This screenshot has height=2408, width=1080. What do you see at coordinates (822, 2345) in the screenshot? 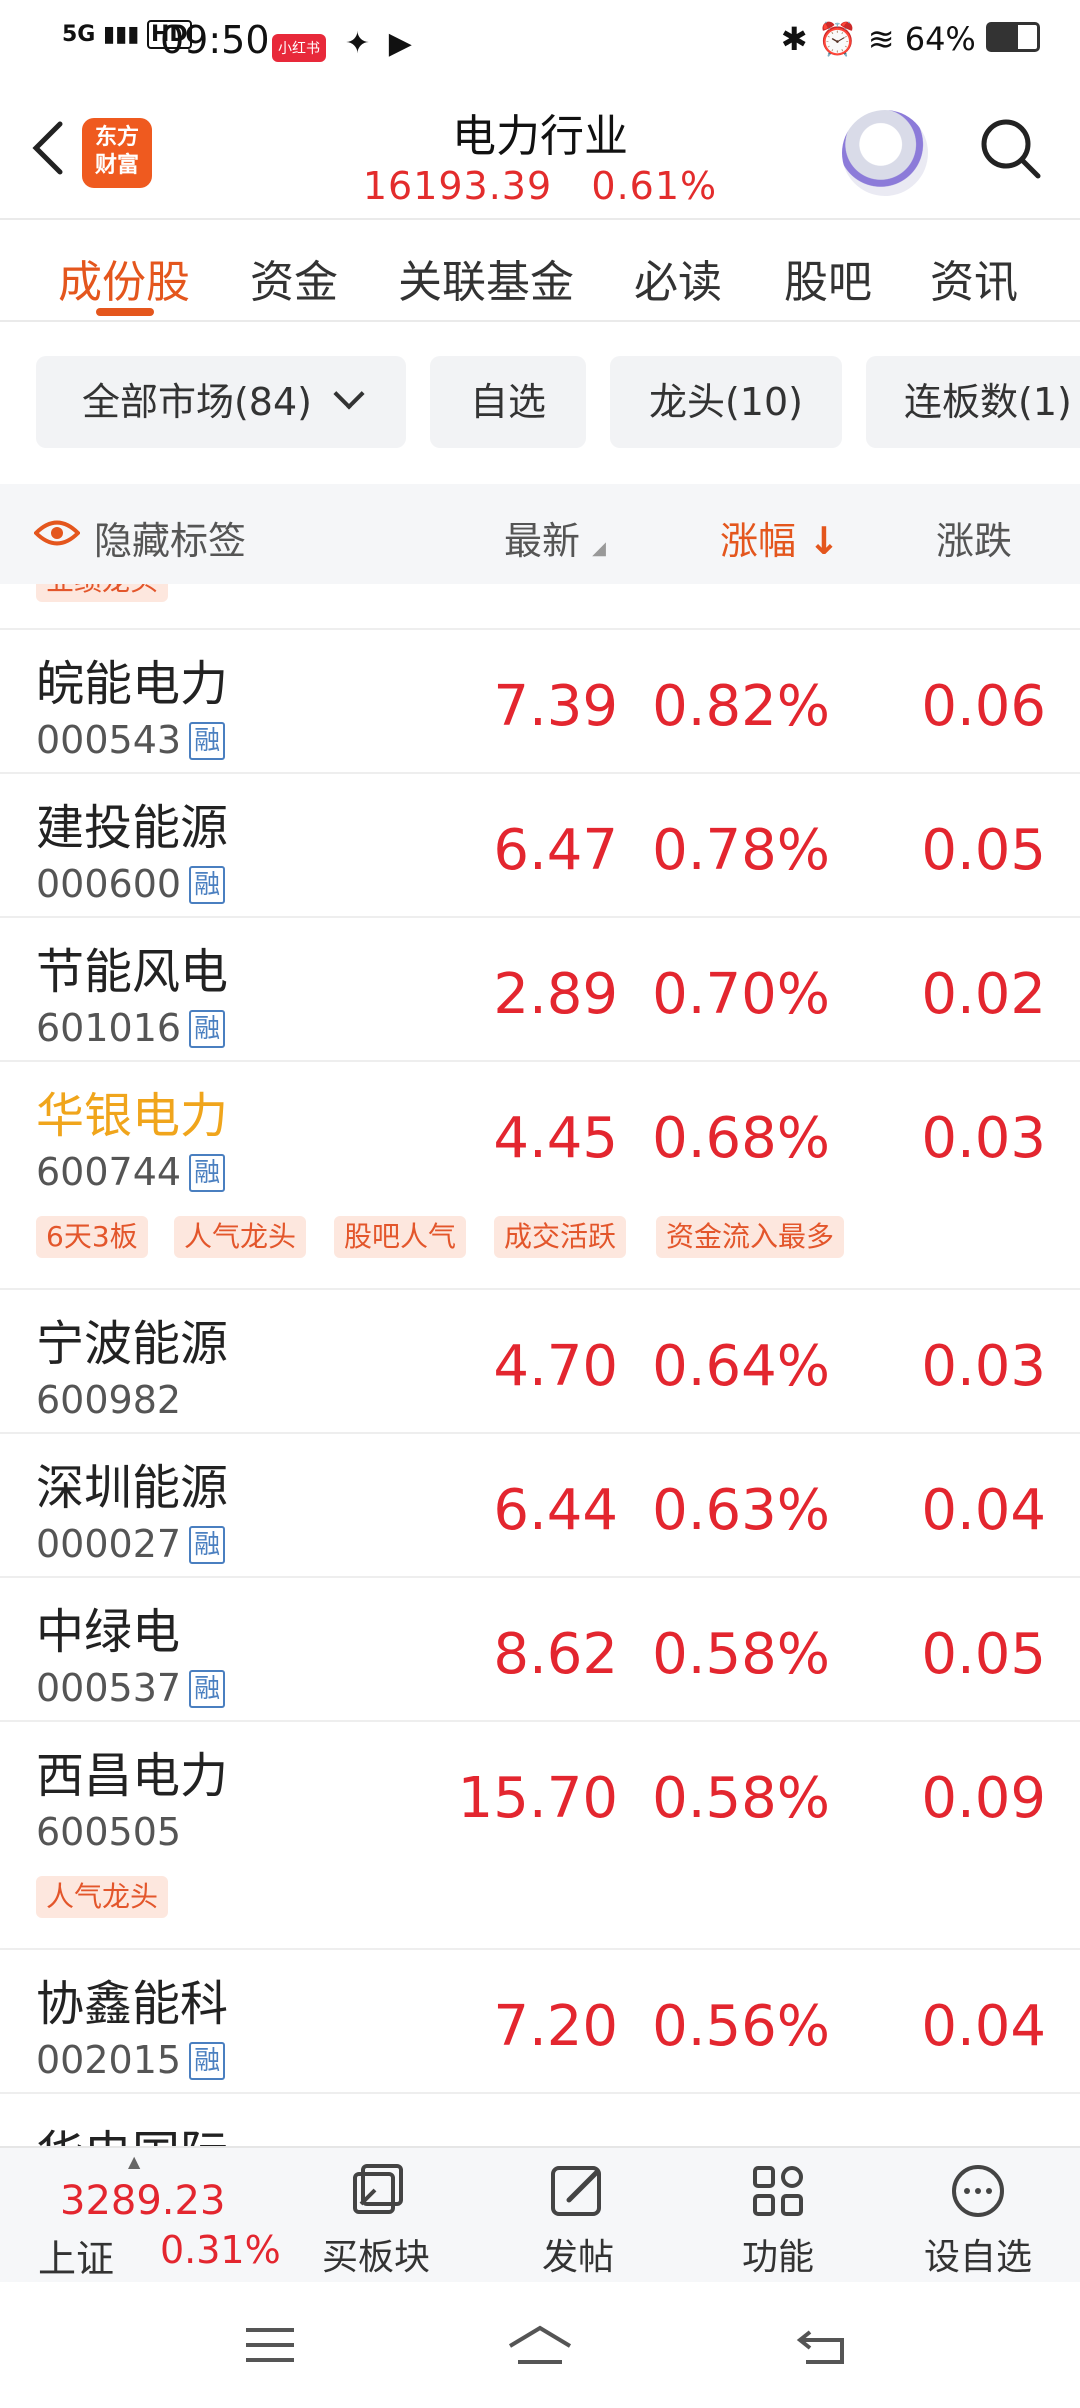
I see `back-icon` at bounding box center [822, 2345].